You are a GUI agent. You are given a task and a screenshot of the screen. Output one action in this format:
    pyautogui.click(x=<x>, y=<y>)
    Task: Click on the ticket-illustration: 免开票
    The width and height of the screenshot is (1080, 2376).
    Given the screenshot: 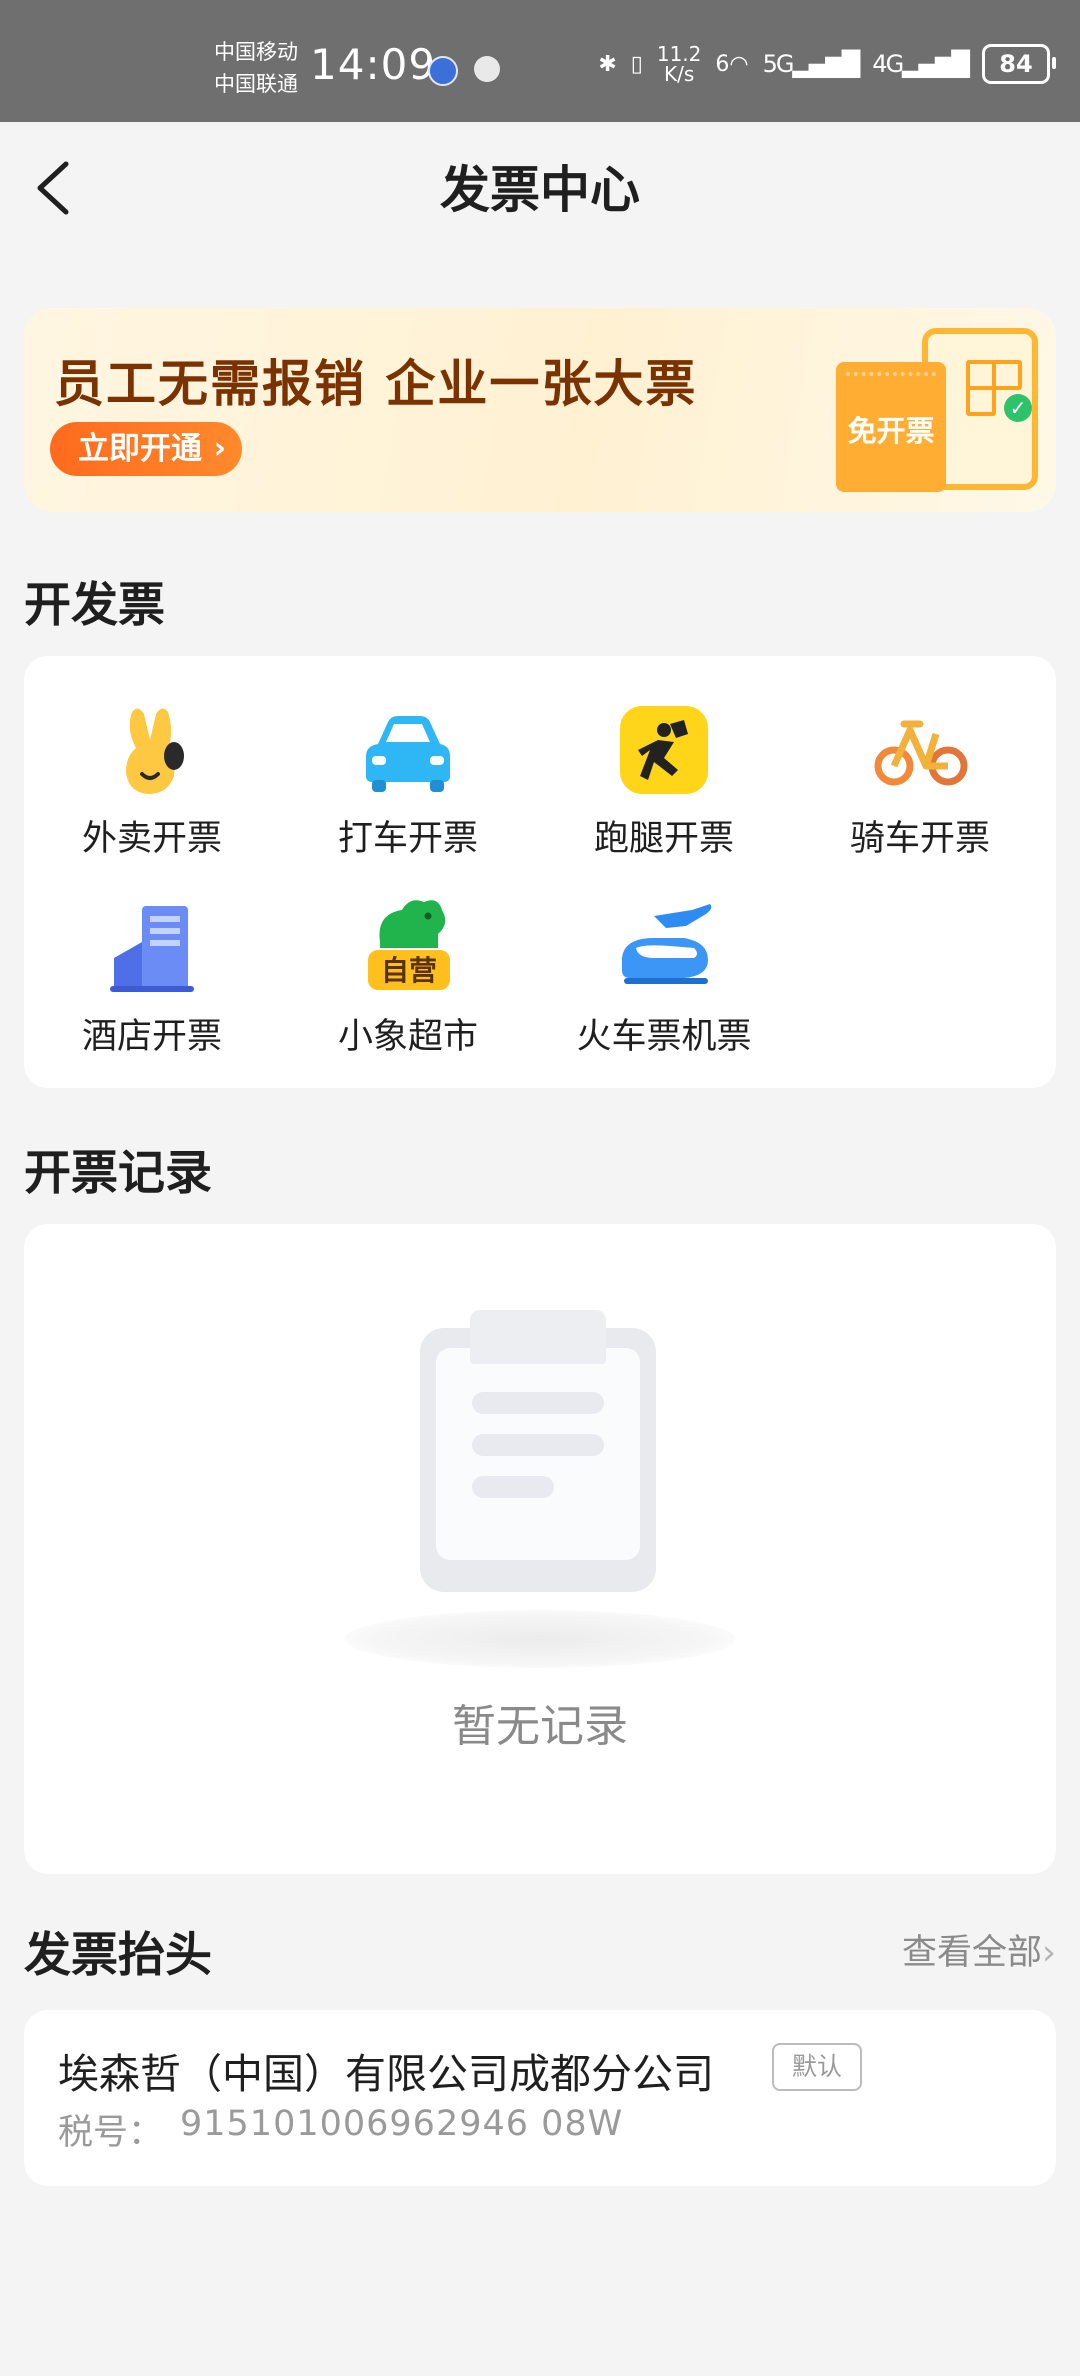 What is the action you would take?
    pyautogui.click(x=891, y=427)
    